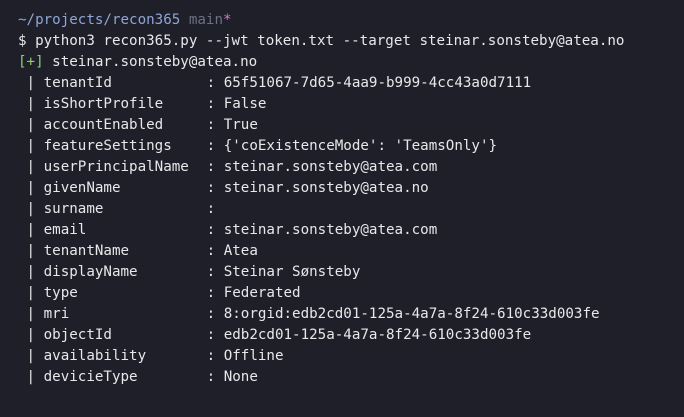 The height and width of the screenshot is (417, 684). I want to click on field-row: | displayName: Steinar Sønsteby, so click(351, 272).